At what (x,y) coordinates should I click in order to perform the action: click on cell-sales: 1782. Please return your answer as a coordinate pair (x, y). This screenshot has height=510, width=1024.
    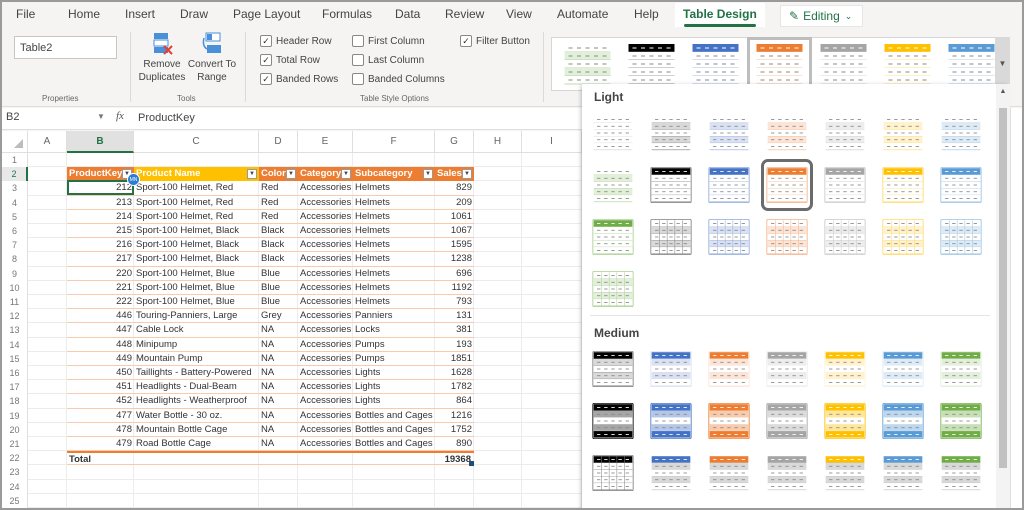
    Looking at the image, I should click on (454, 387).